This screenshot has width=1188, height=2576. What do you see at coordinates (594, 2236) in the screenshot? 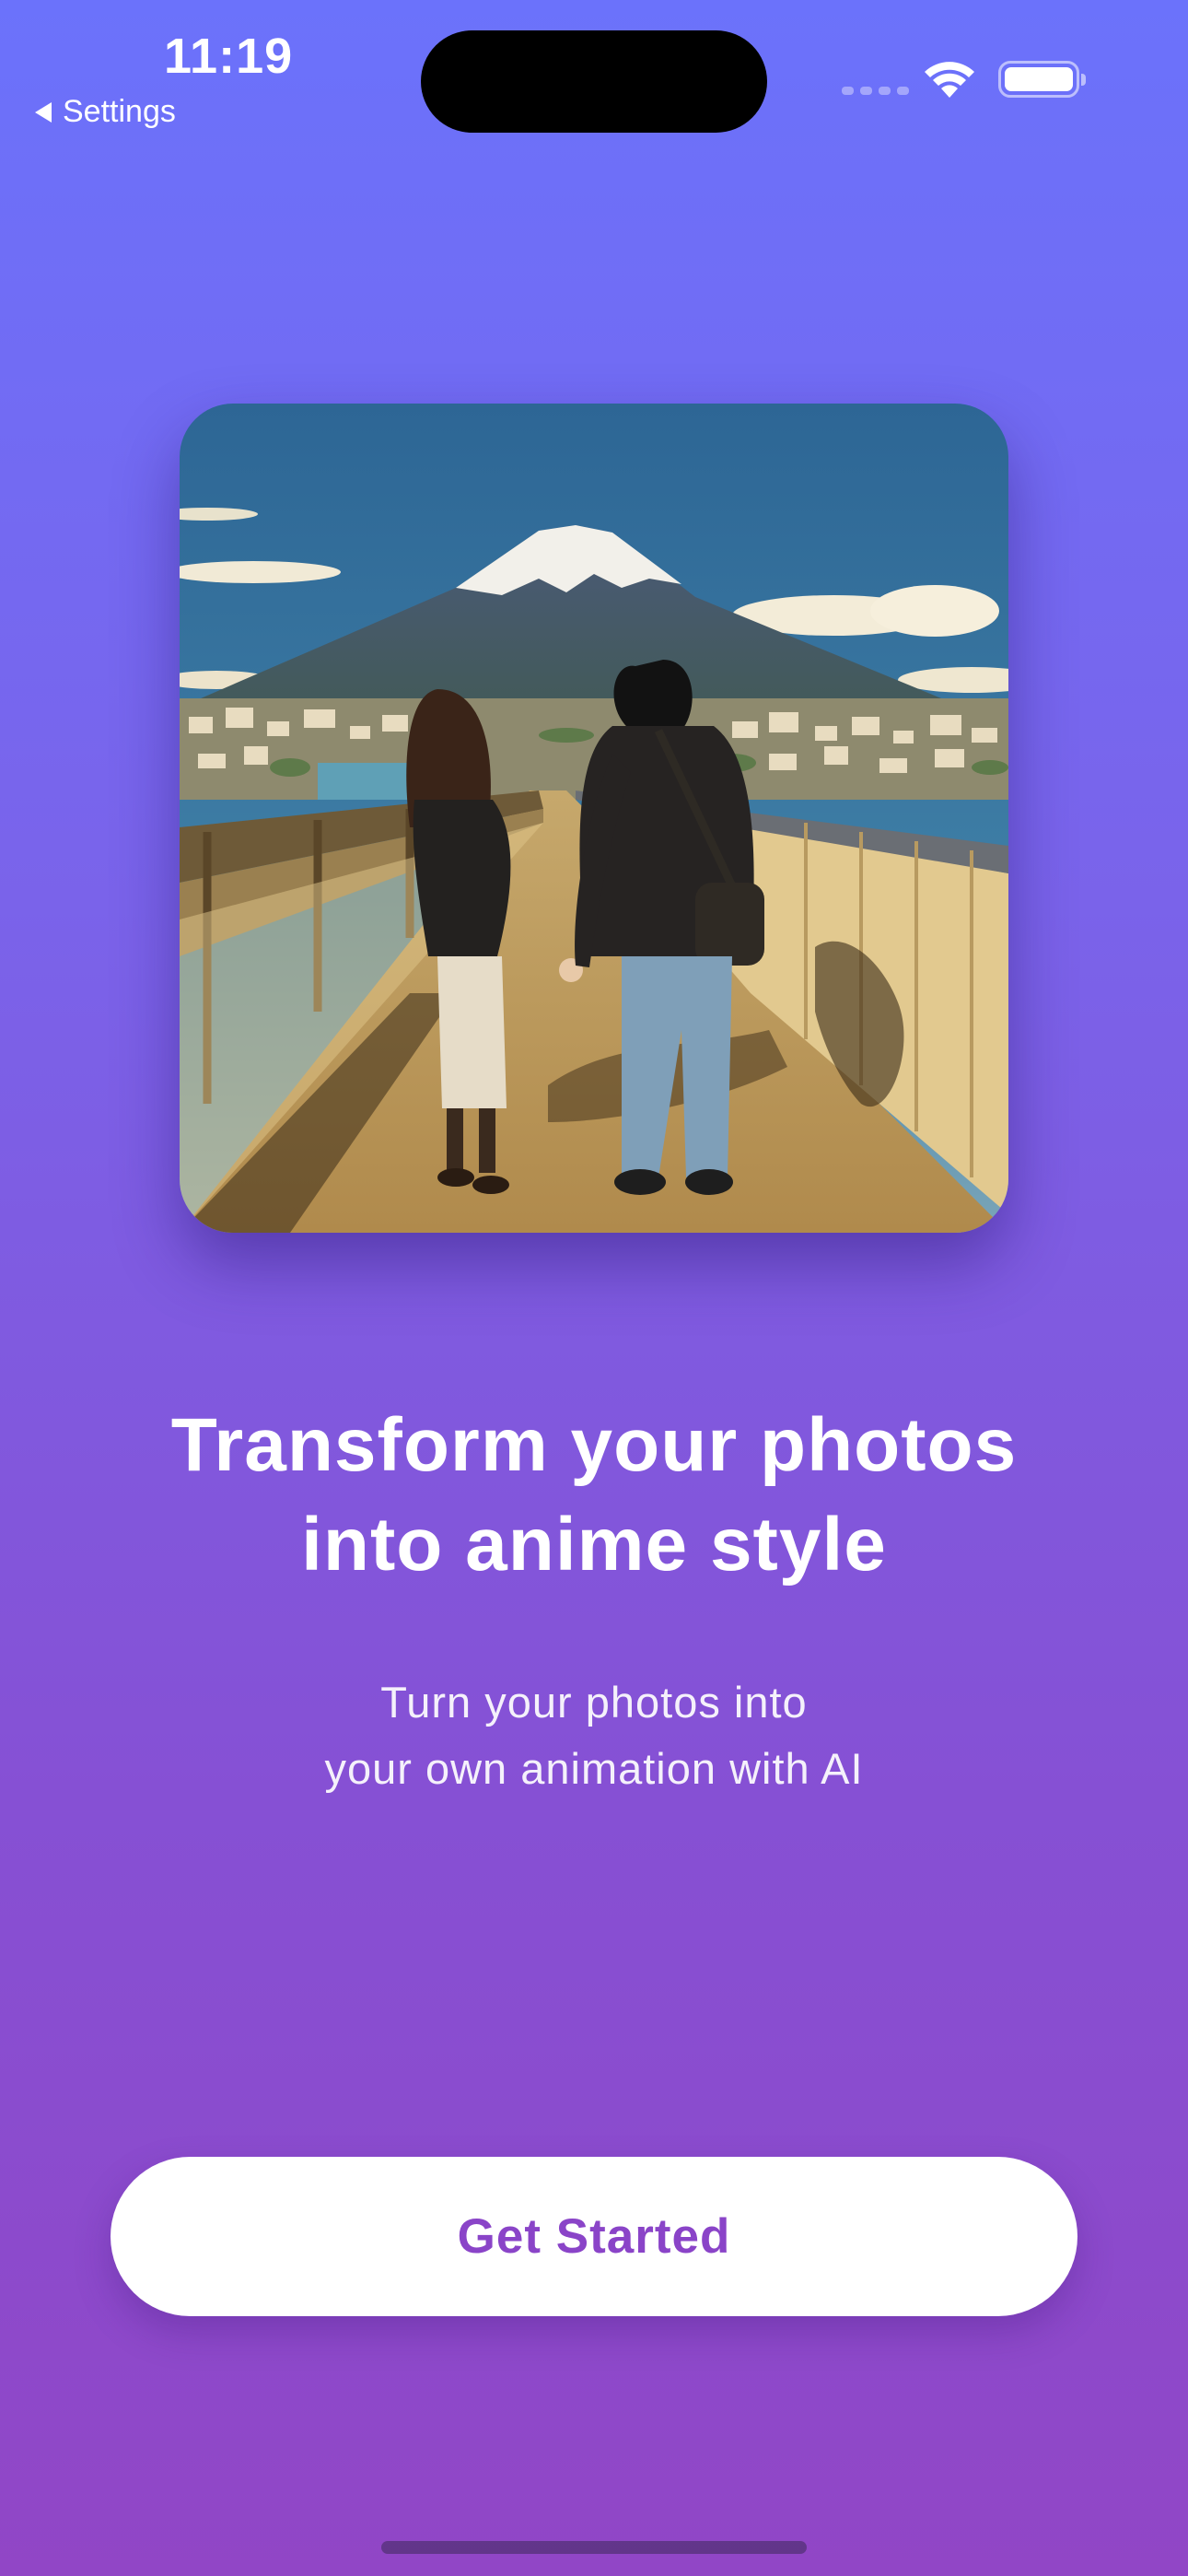
I see `get-started-button: Get Started` at bounding box center [594, 2236].